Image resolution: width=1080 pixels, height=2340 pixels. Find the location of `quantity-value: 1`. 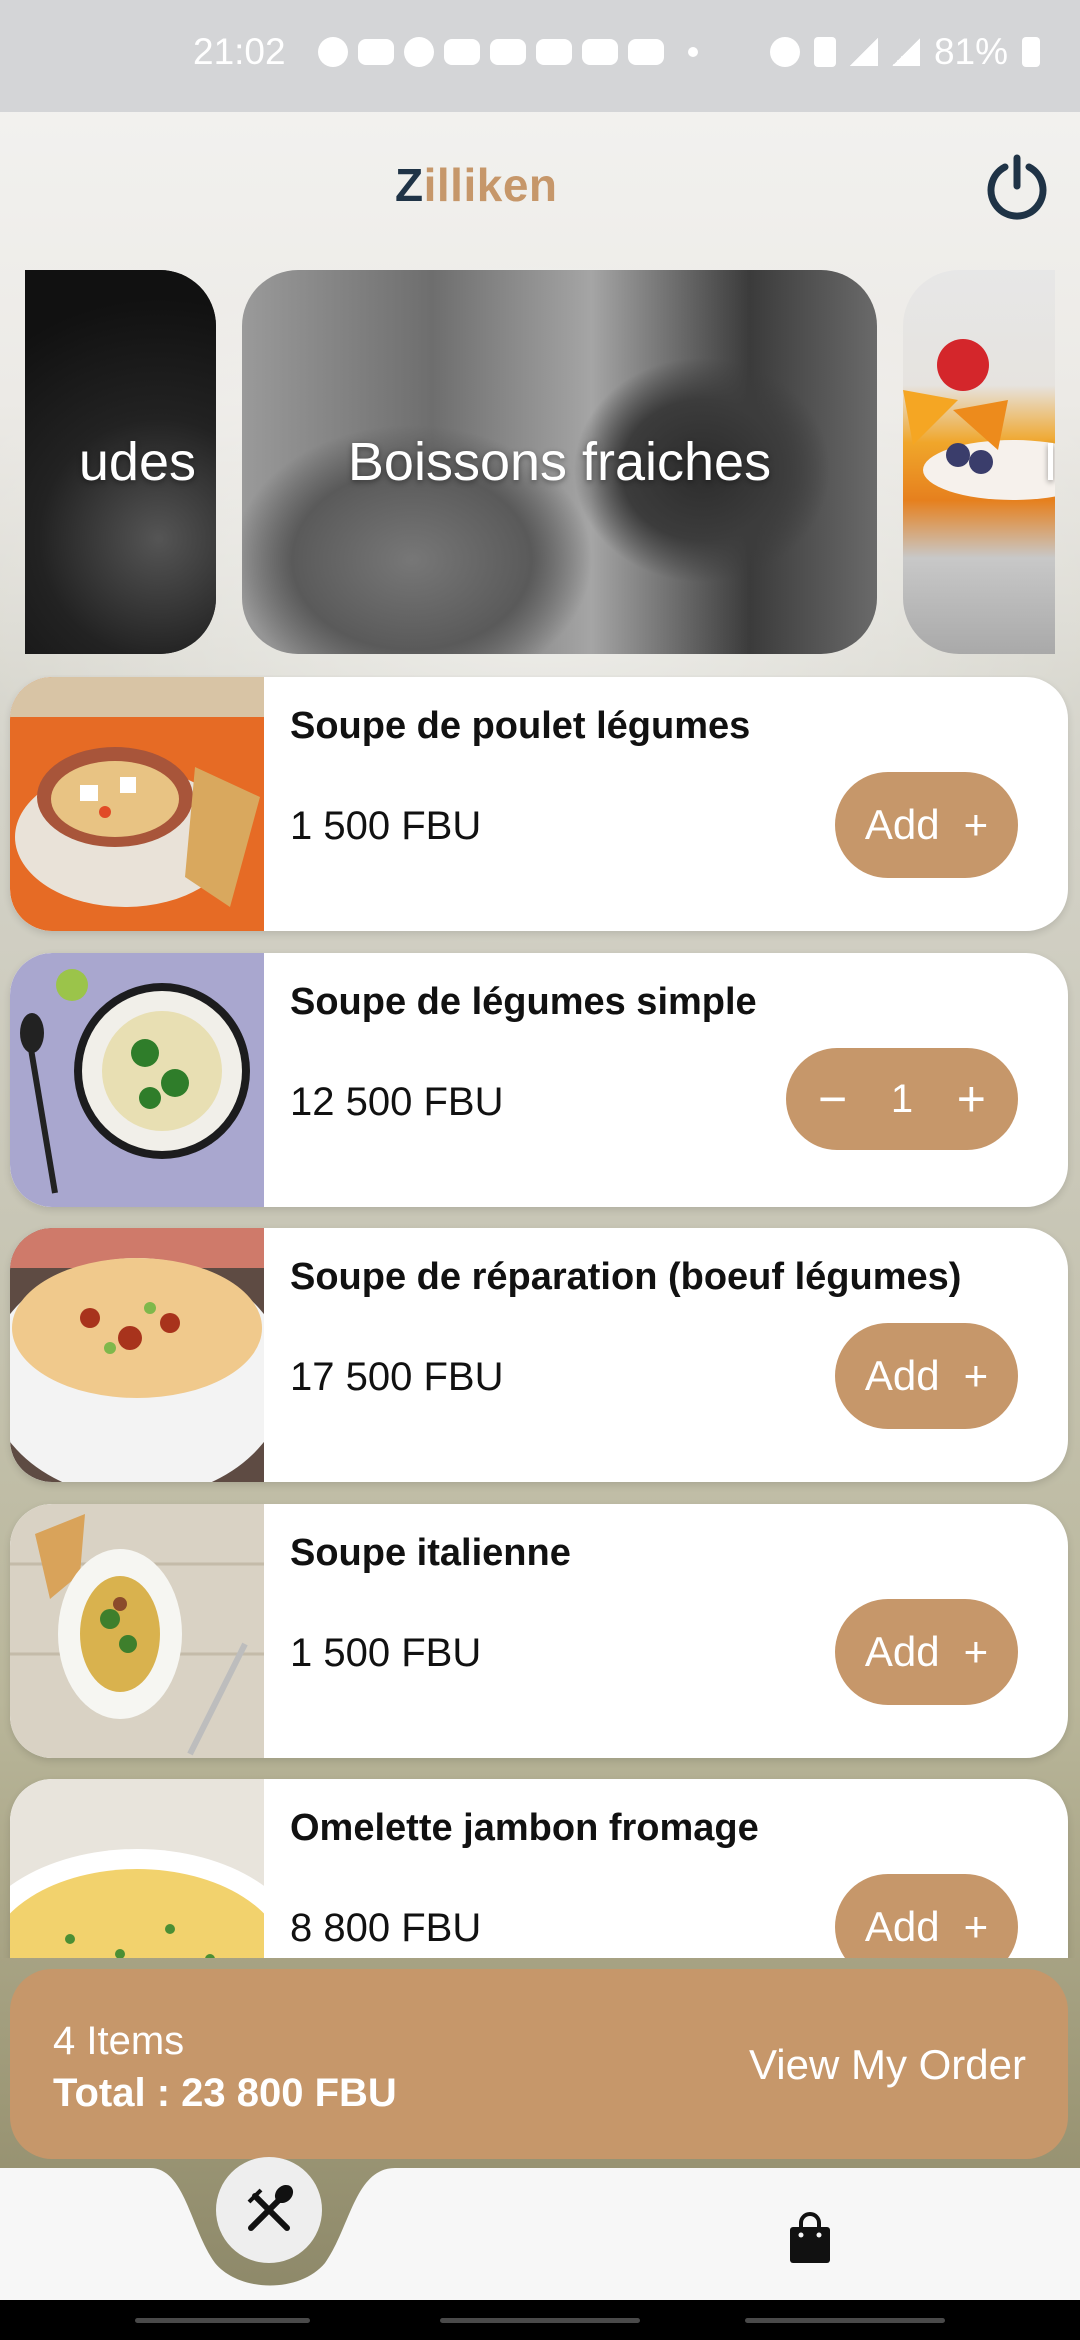

quantity-value: 1 is located at coordinates (902, 1098).